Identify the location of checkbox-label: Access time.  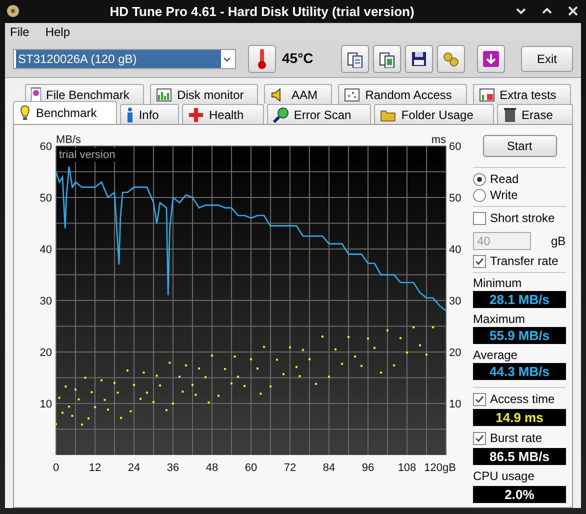
(522, 399).